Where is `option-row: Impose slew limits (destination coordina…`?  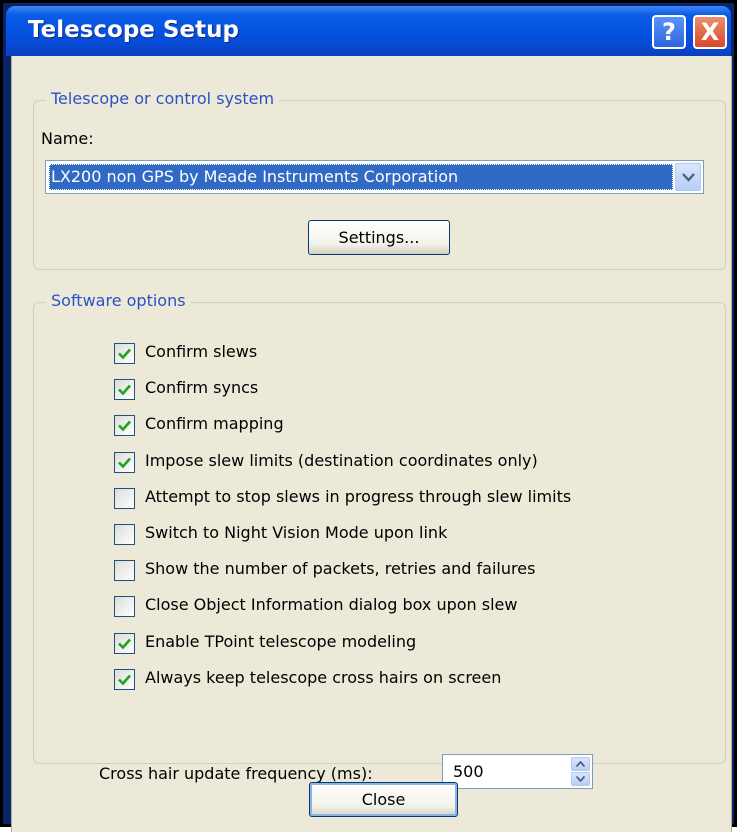 option-row: Impose slew limits (destination coordina… is located at coordinates (394, 462).